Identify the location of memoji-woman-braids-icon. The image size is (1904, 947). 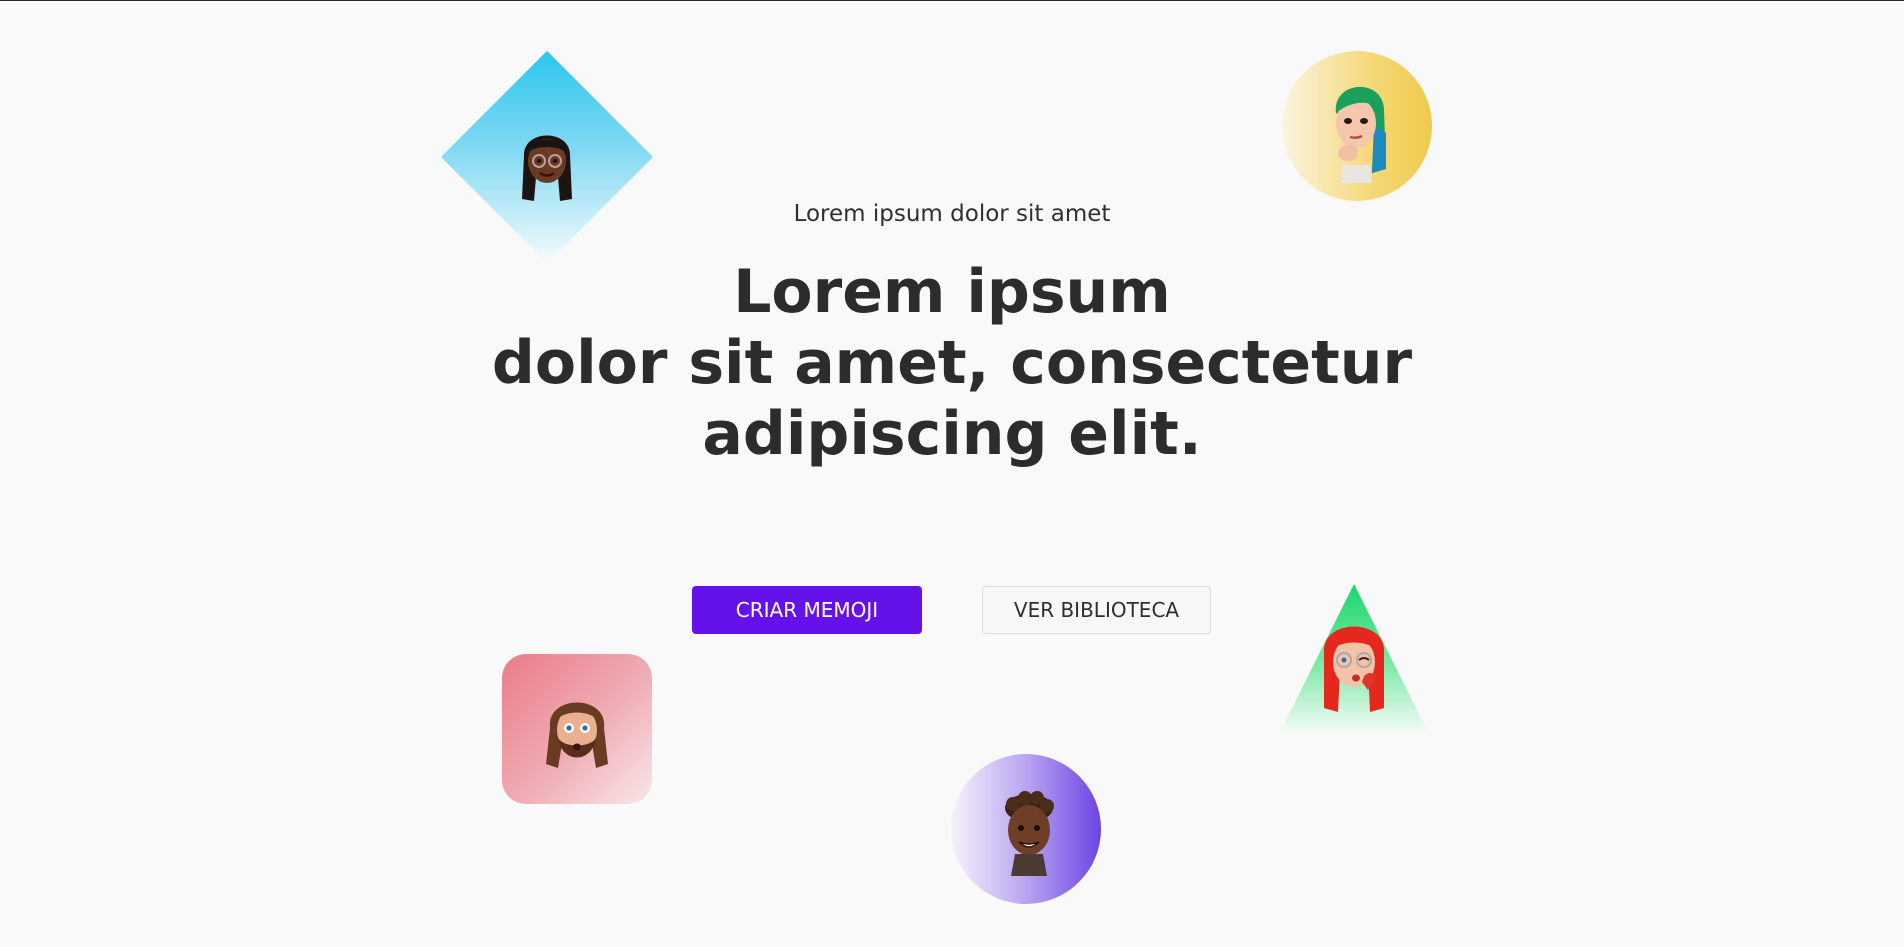
(547, 168).